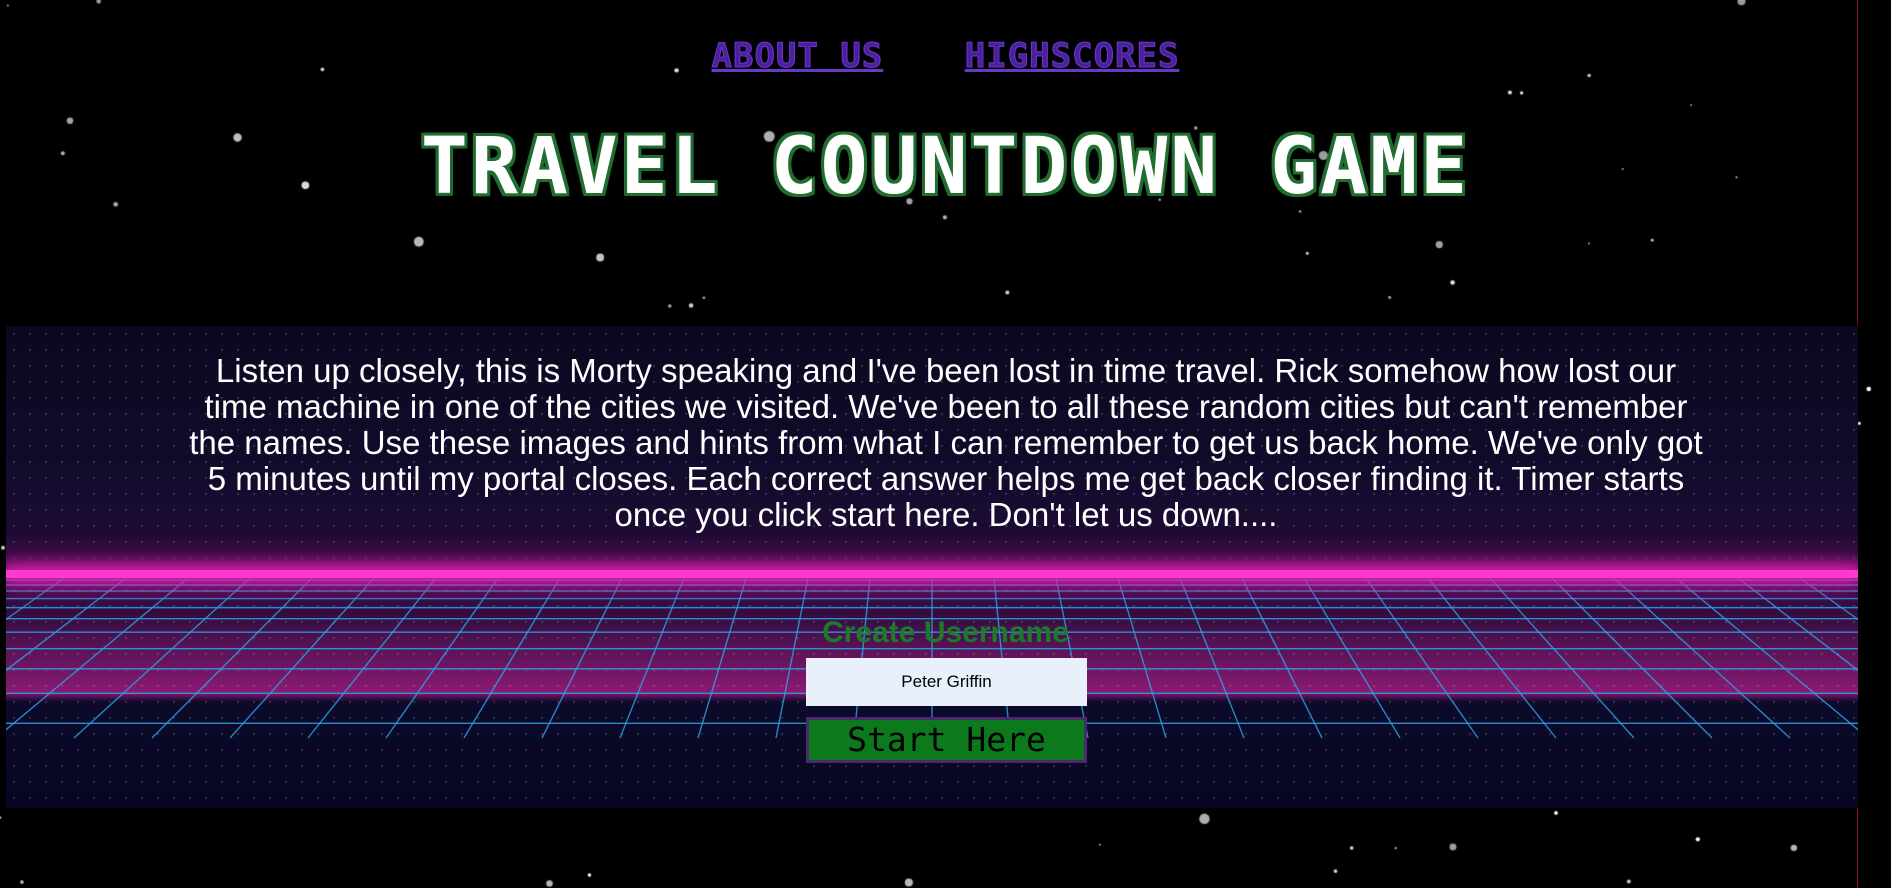 The image size is (1891, 888). What do you see at coordinates (946, 682) in the screenshot?
I see `username-input` at bounding box center [946, 682].